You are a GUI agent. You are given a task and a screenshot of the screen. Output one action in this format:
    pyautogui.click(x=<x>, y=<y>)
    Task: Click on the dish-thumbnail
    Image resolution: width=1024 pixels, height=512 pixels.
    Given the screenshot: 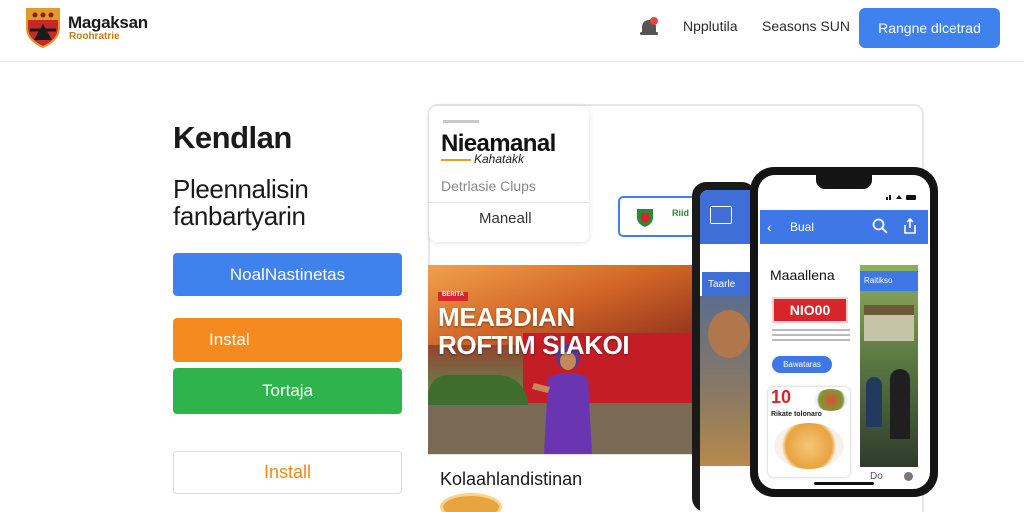 What is the action you would take?
    pyautogui.click(x=471, y=502)
    